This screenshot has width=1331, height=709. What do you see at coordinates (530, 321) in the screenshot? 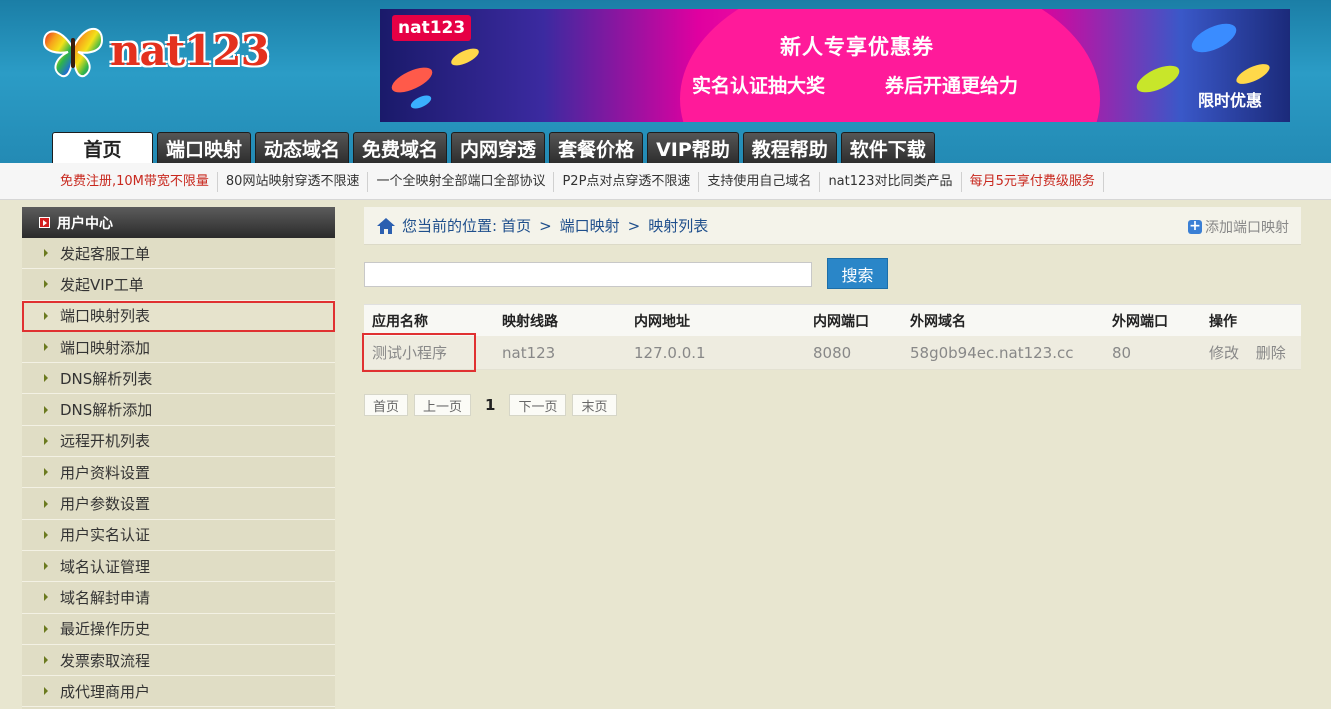
I see `column-header: 映射线路` at bounding box center [530, 321].